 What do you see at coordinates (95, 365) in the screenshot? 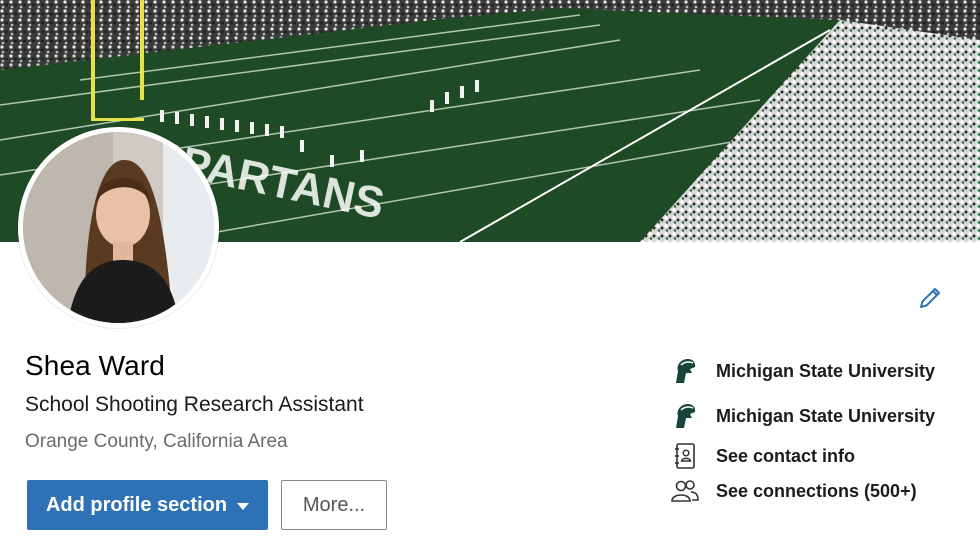
I see `profile-name: Shea Ward` at bounding box center [95, 365].